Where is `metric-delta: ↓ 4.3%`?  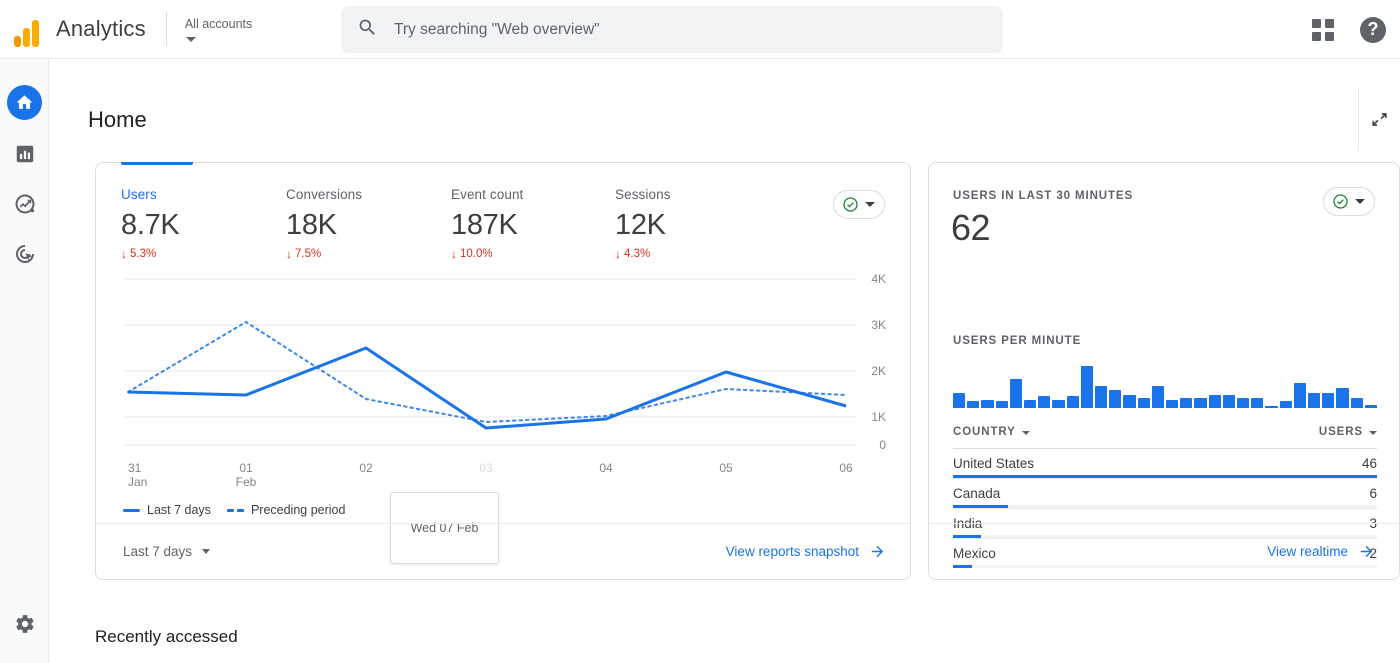
metric-delta: ↓ 4.3% is located at coordinates (633, 254).